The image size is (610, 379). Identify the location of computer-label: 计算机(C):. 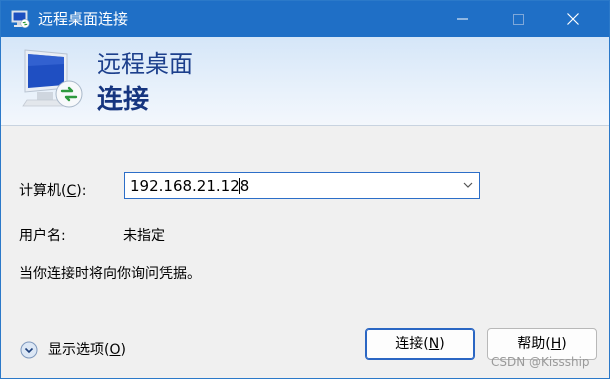
(53, 191).